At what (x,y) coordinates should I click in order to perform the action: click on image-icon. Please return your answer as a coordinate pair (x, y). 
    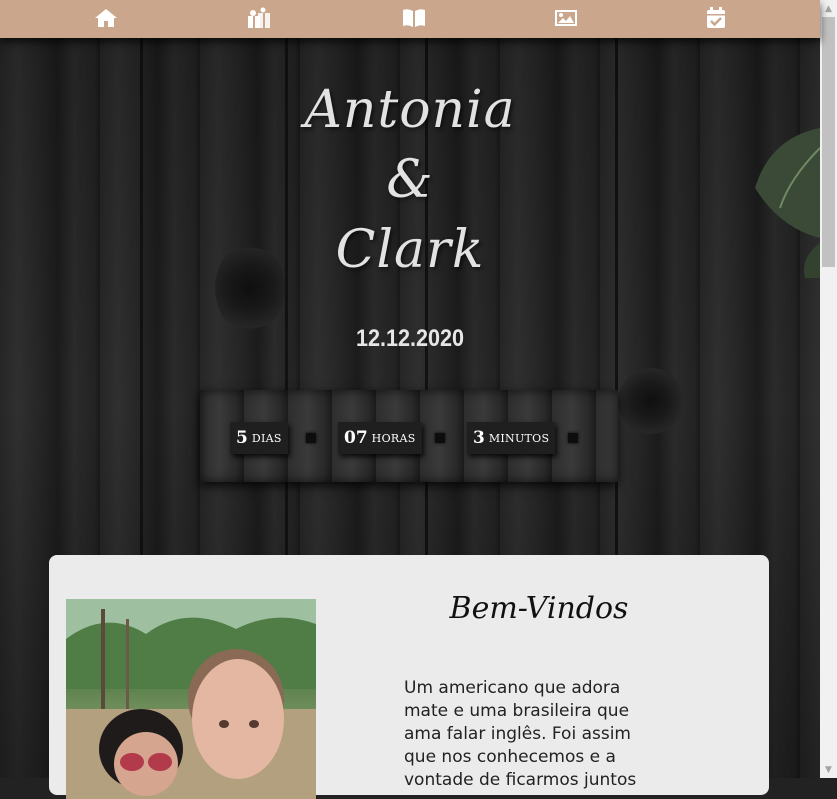
    Looking at the image, I should click on (566, 18).